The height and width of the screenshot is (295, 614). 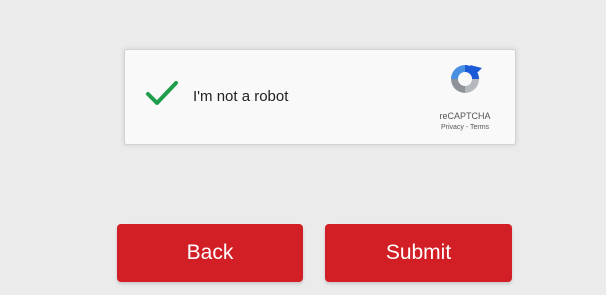 I want to click on terms-link: Terms, so click(x=479, y=127).